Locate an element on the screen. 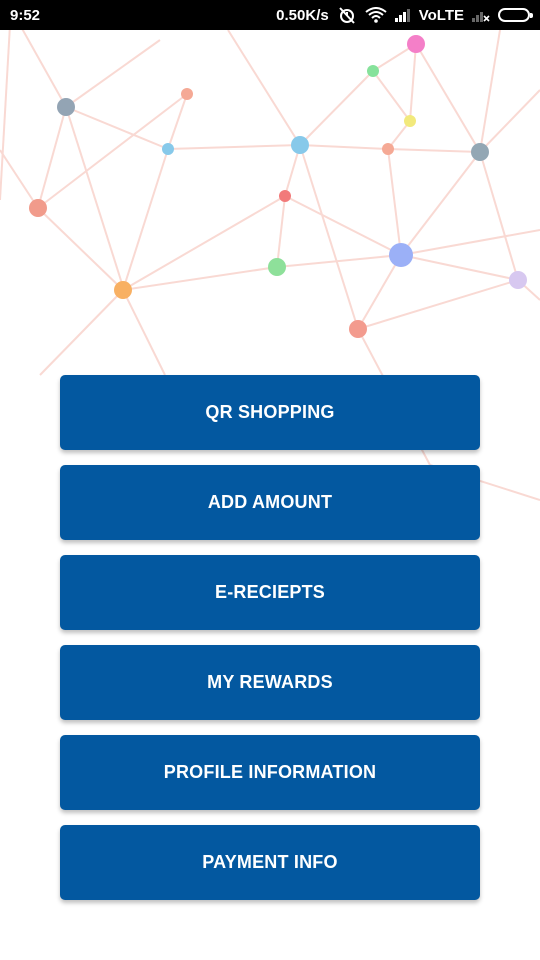 This screenshot has height=960, width=540. battery-icon is located at coordinates (515, 15).